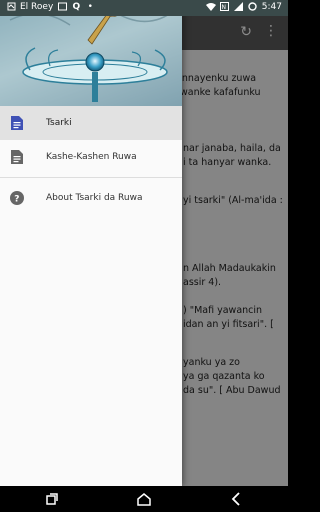  I want to click on search-notification-icon: Q, so click(76, 7).